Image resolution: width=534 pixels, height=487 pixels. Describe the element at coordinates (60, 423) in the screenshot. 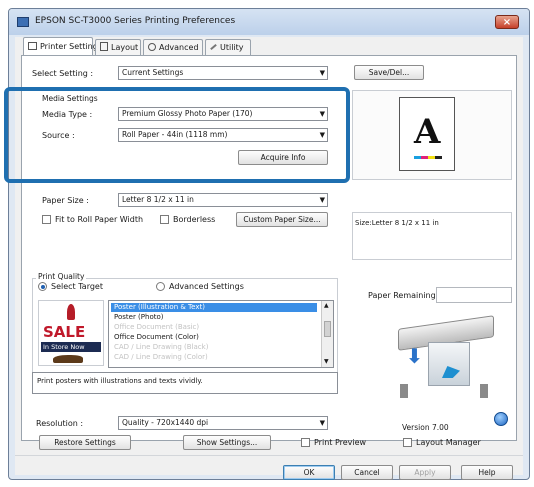

I see `resolution-label: Resolution :` at that location.